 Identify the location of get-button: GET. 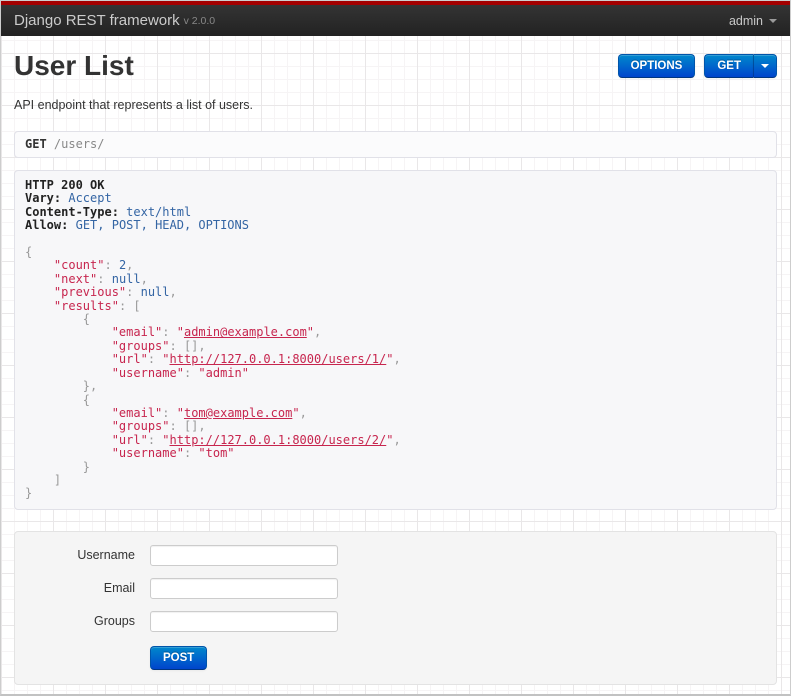
(728, 66).